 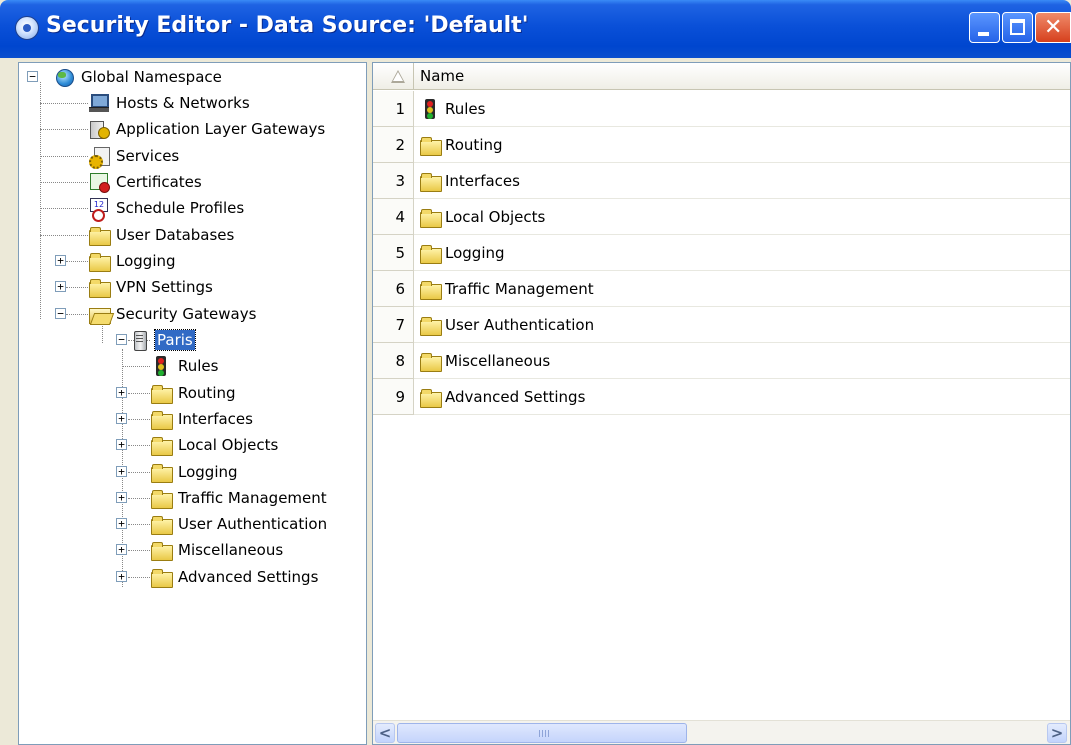 What do you see at coordinates (983, 34) in the screenshot?
I see `minimize-icon` at bounding box center [983, 34].